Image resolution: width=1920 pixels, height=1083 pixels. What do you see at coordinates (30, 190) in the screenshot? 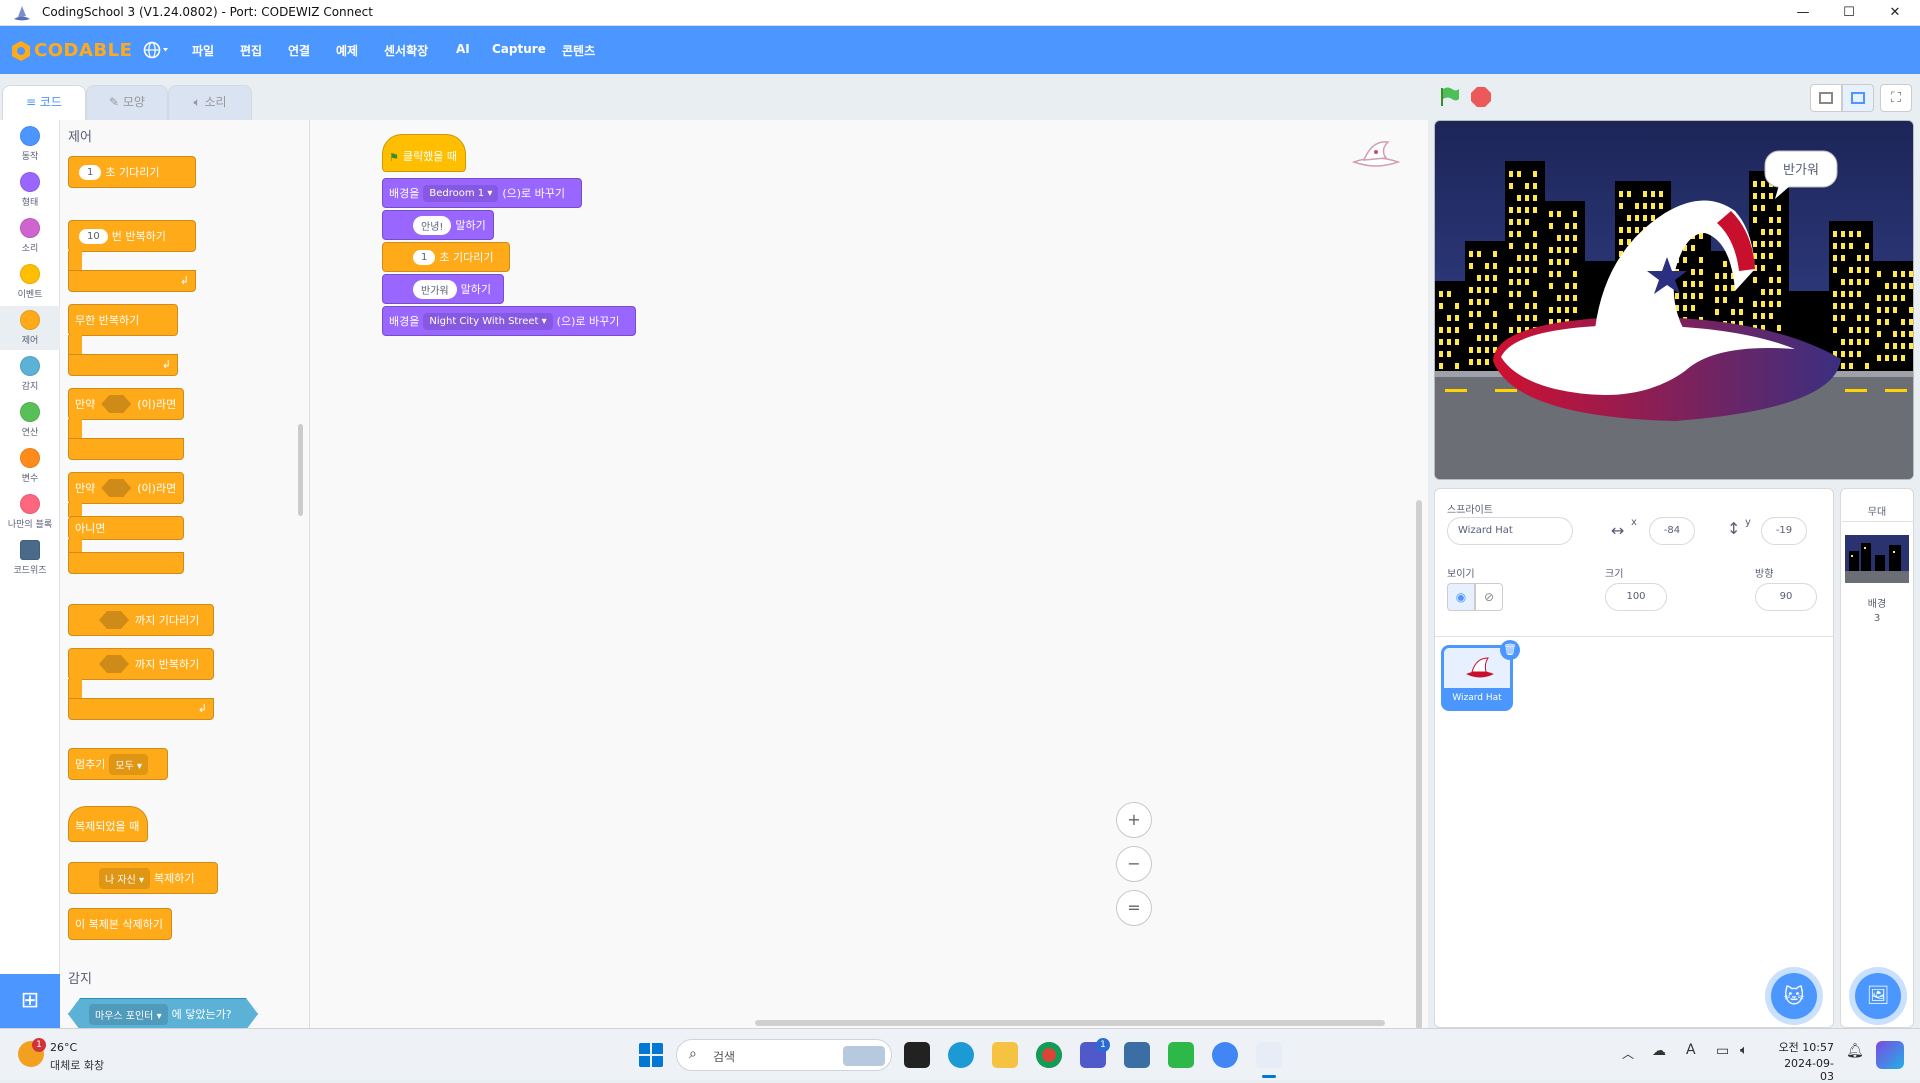
I see `category-looks: 형태` at bounding box center [30, 190].